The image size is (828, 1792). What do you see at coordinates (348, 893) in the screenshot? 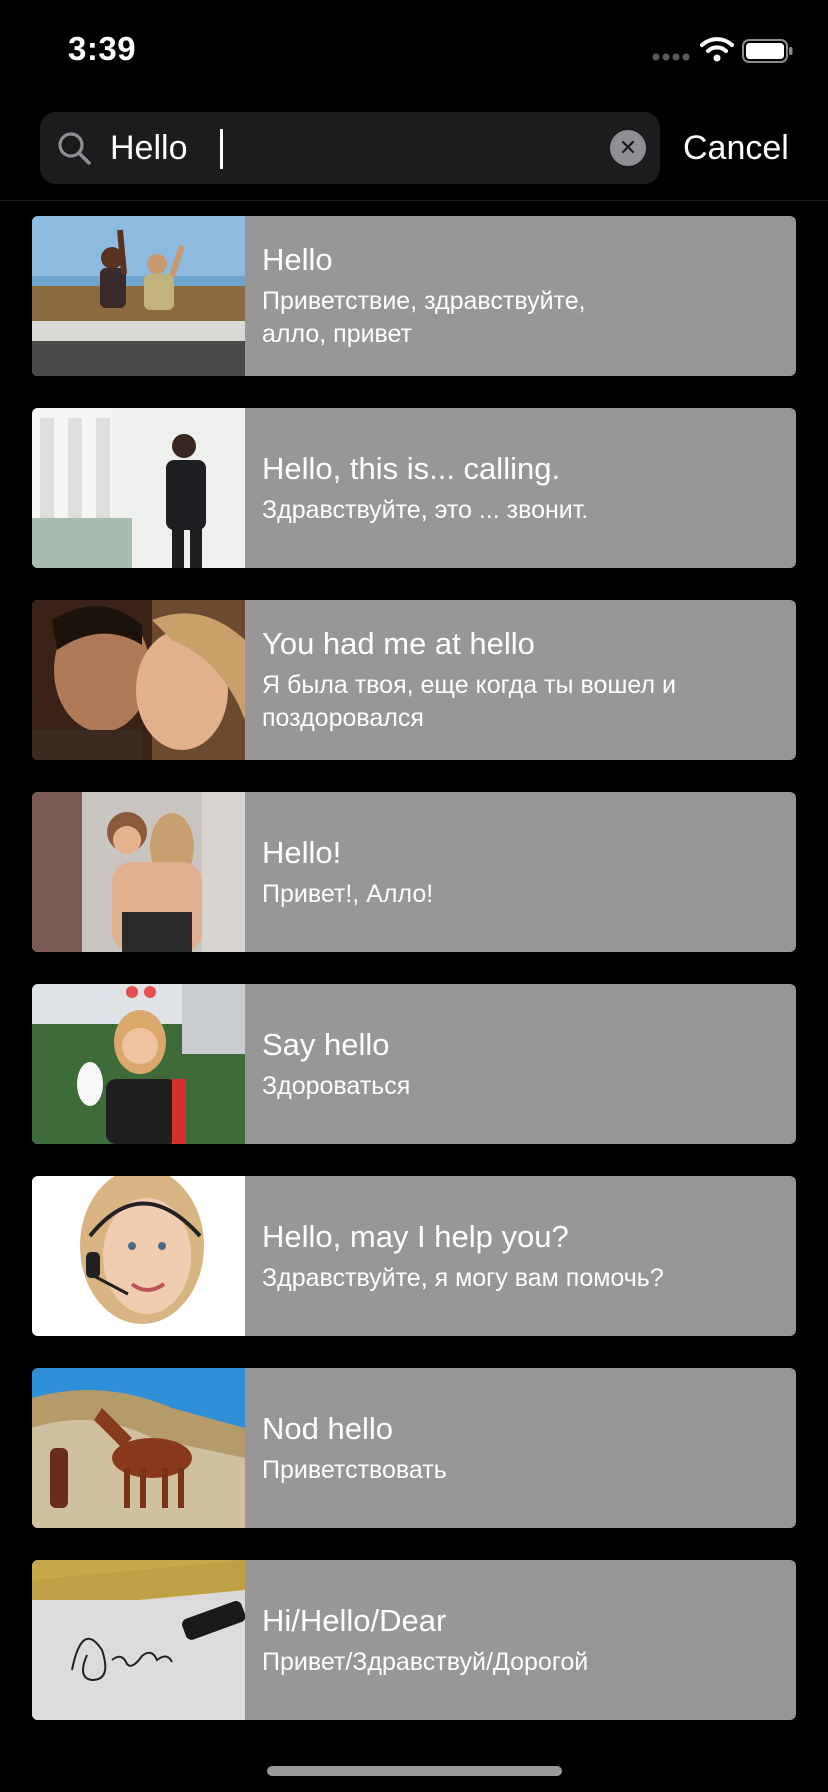
I see `result-subtitle: Привет!, Алло!` at bounding box center [348, 893].